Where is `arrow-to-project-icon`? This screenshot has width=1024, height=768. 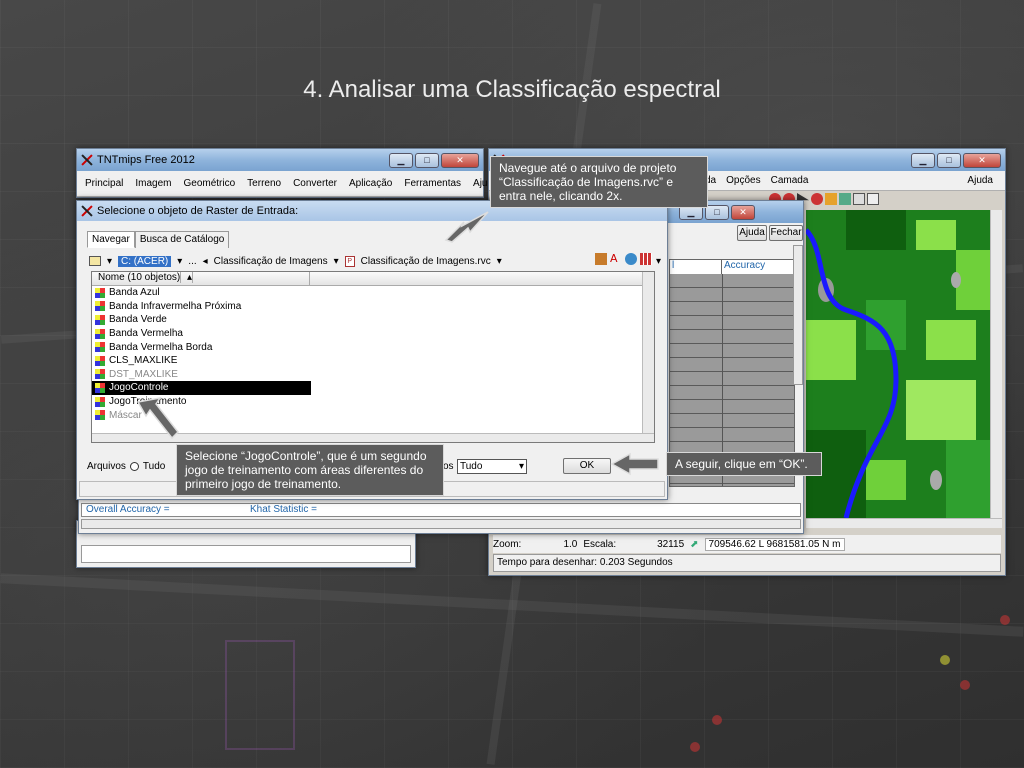
arrow-to-project-icon is located at coordinates (466, 227).